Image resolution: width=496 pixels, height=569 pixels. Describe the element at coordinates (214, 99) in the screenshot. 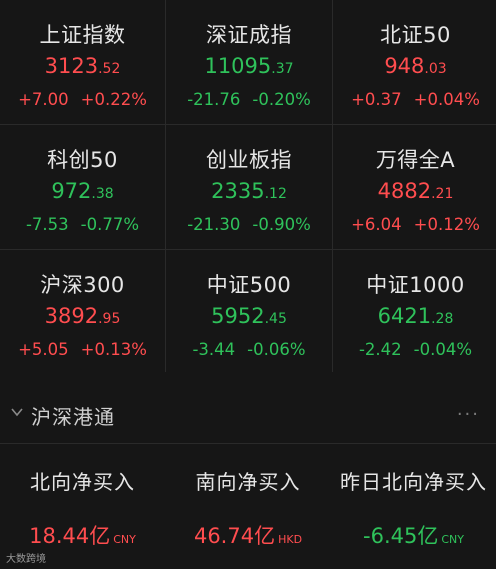

I see `change-abs: -21.76` at that location.